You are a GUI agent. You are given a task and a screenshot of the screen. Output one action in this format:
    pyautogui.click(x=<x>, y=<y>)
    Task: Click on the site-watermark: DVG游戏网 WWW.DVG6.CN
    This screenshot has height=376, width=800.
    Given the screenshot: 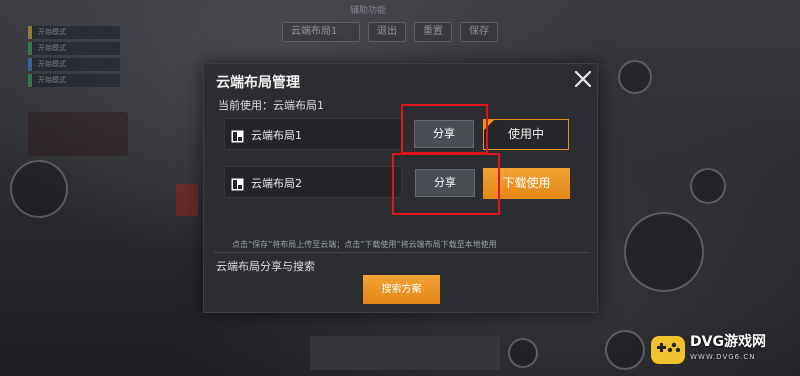 What is the action you would take?
    pyautogui.click(x=723, y=350)
    